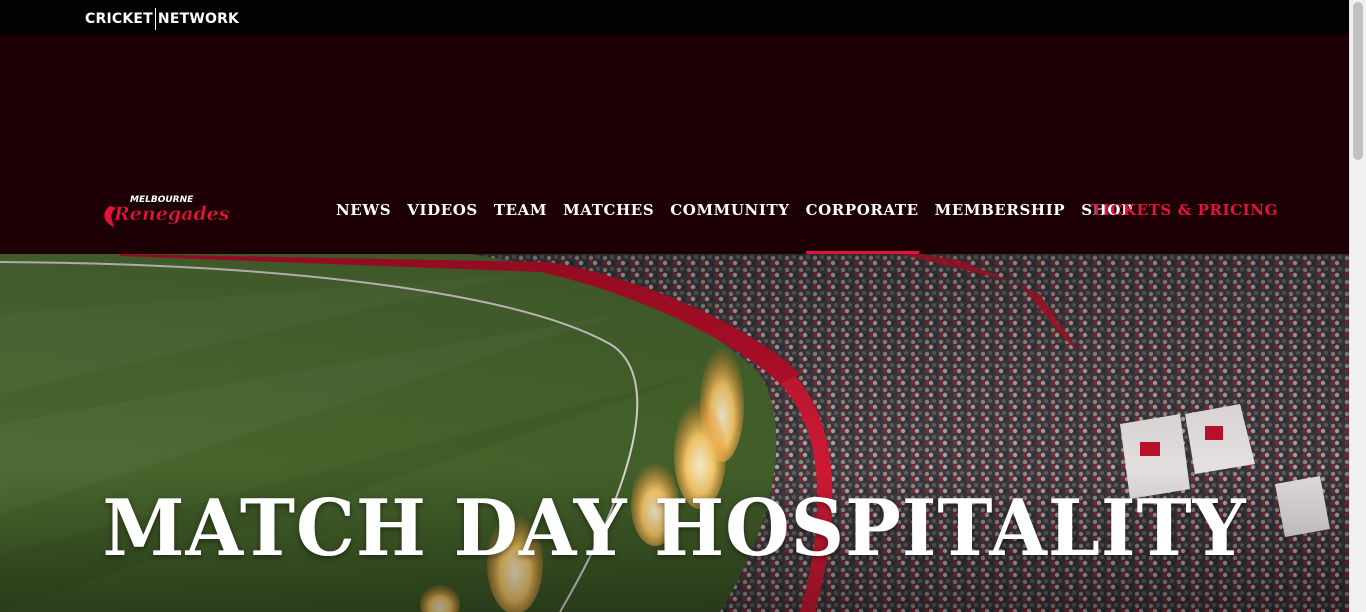 The width and height of the screenshot is (1366, 612). Describe the element at coordinates (1000, 209) in the screenshot. I see `nav-item-membership: MEMBERSHIP` at that location.